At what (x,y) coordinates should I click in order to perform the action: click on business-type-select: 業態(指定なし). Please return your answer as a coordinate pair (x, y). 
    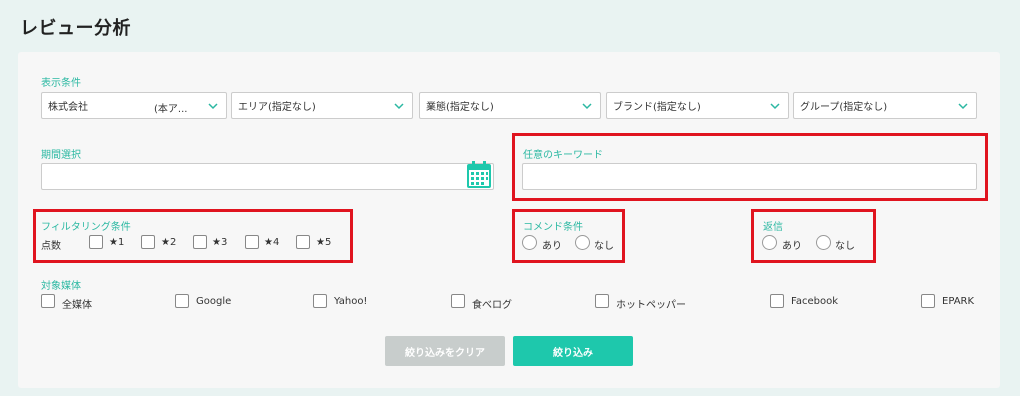
    Looking at the image, I should click on (510, 105).